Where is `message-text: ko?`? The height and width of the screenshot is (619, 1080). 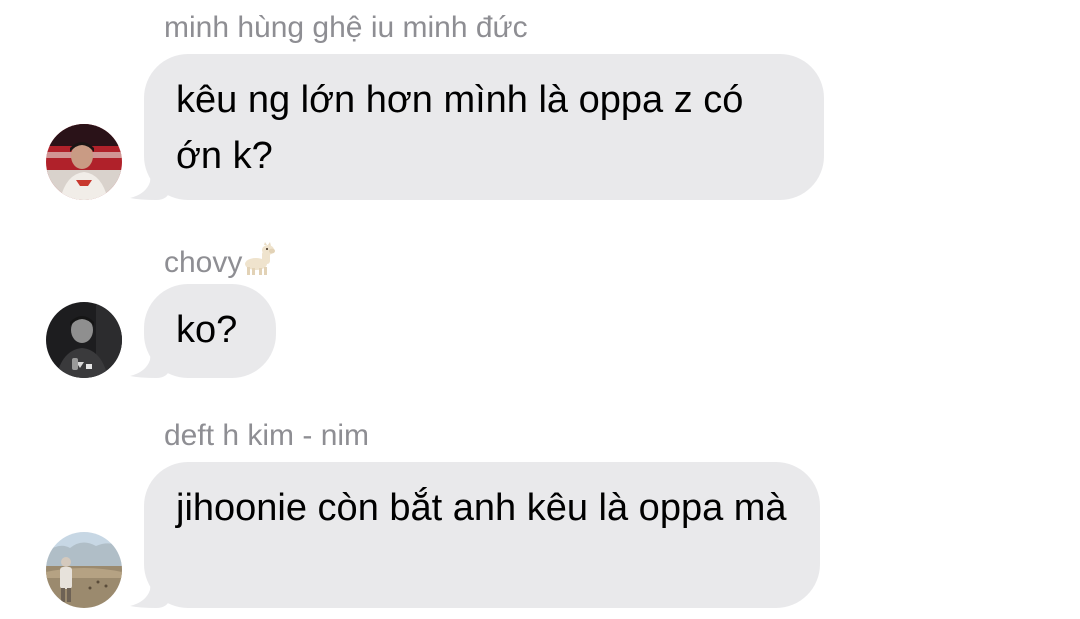
message-text: ko? is located at coordinates (210, 331).